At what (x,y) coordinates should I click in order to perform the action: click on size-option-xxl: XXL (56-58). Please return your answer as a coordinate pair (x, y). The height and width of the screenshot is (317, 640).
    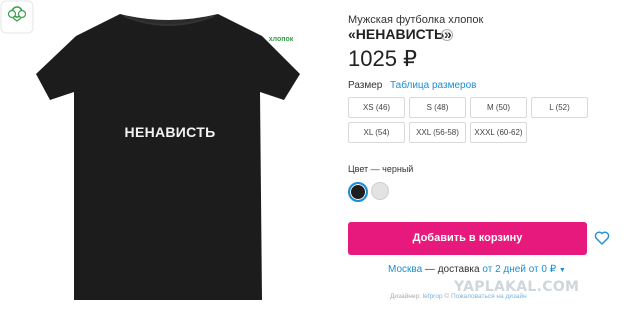
    Looking at the image, I should click on (437, 132).